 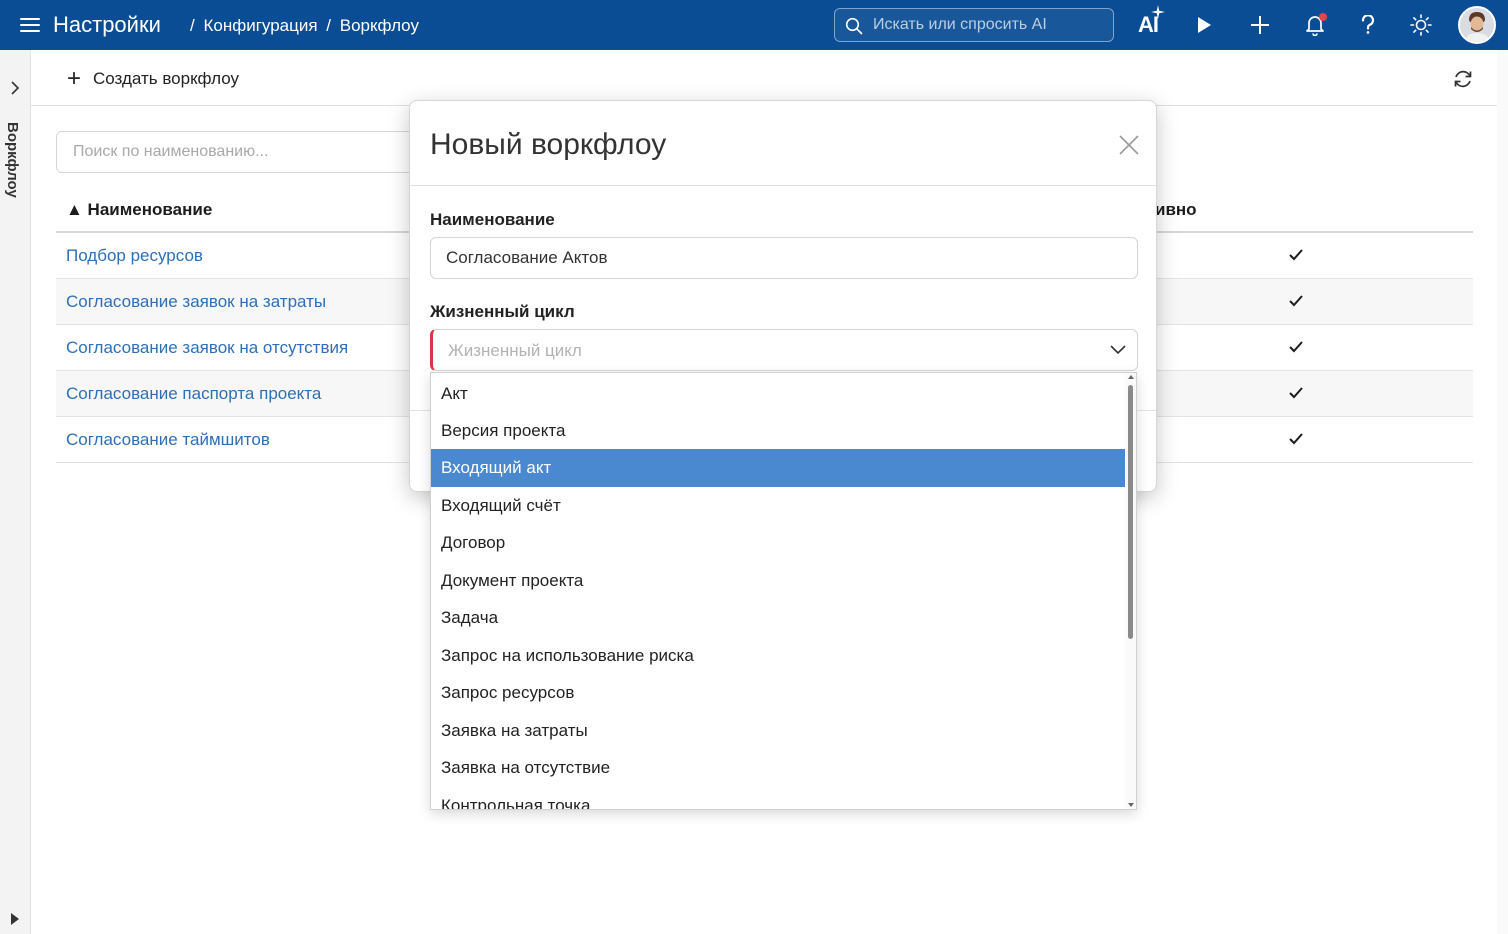 What do you see at coordinates (134, 256) in the screenshot?
I see `workflow-link: Подбор ресурсов` at bounding box center [134, 256].